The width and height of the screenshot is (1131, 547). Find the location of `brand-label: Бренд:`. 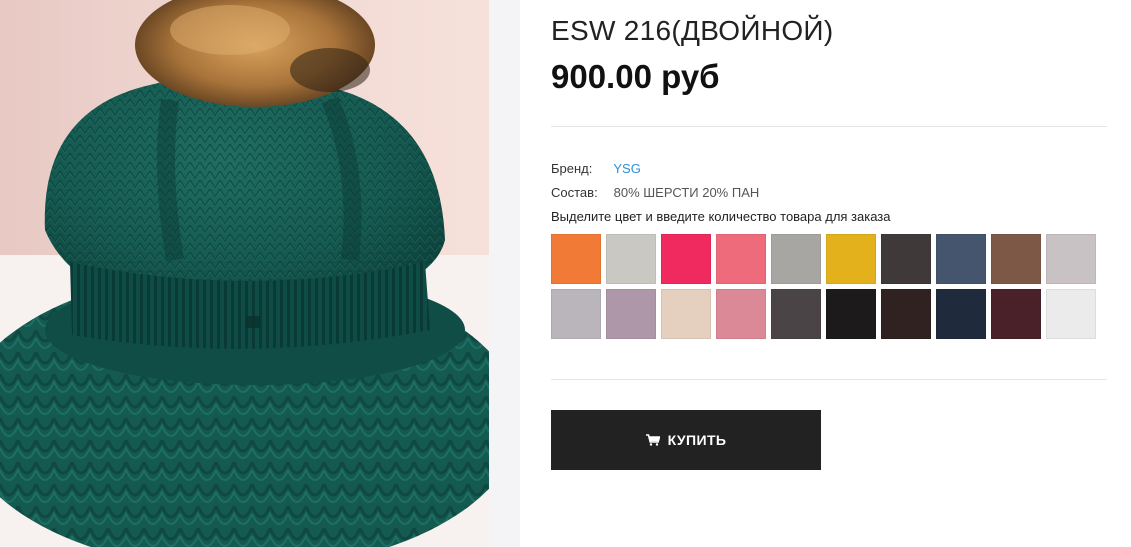

brand-label: Бренд: is located at coordinates (572, 168).